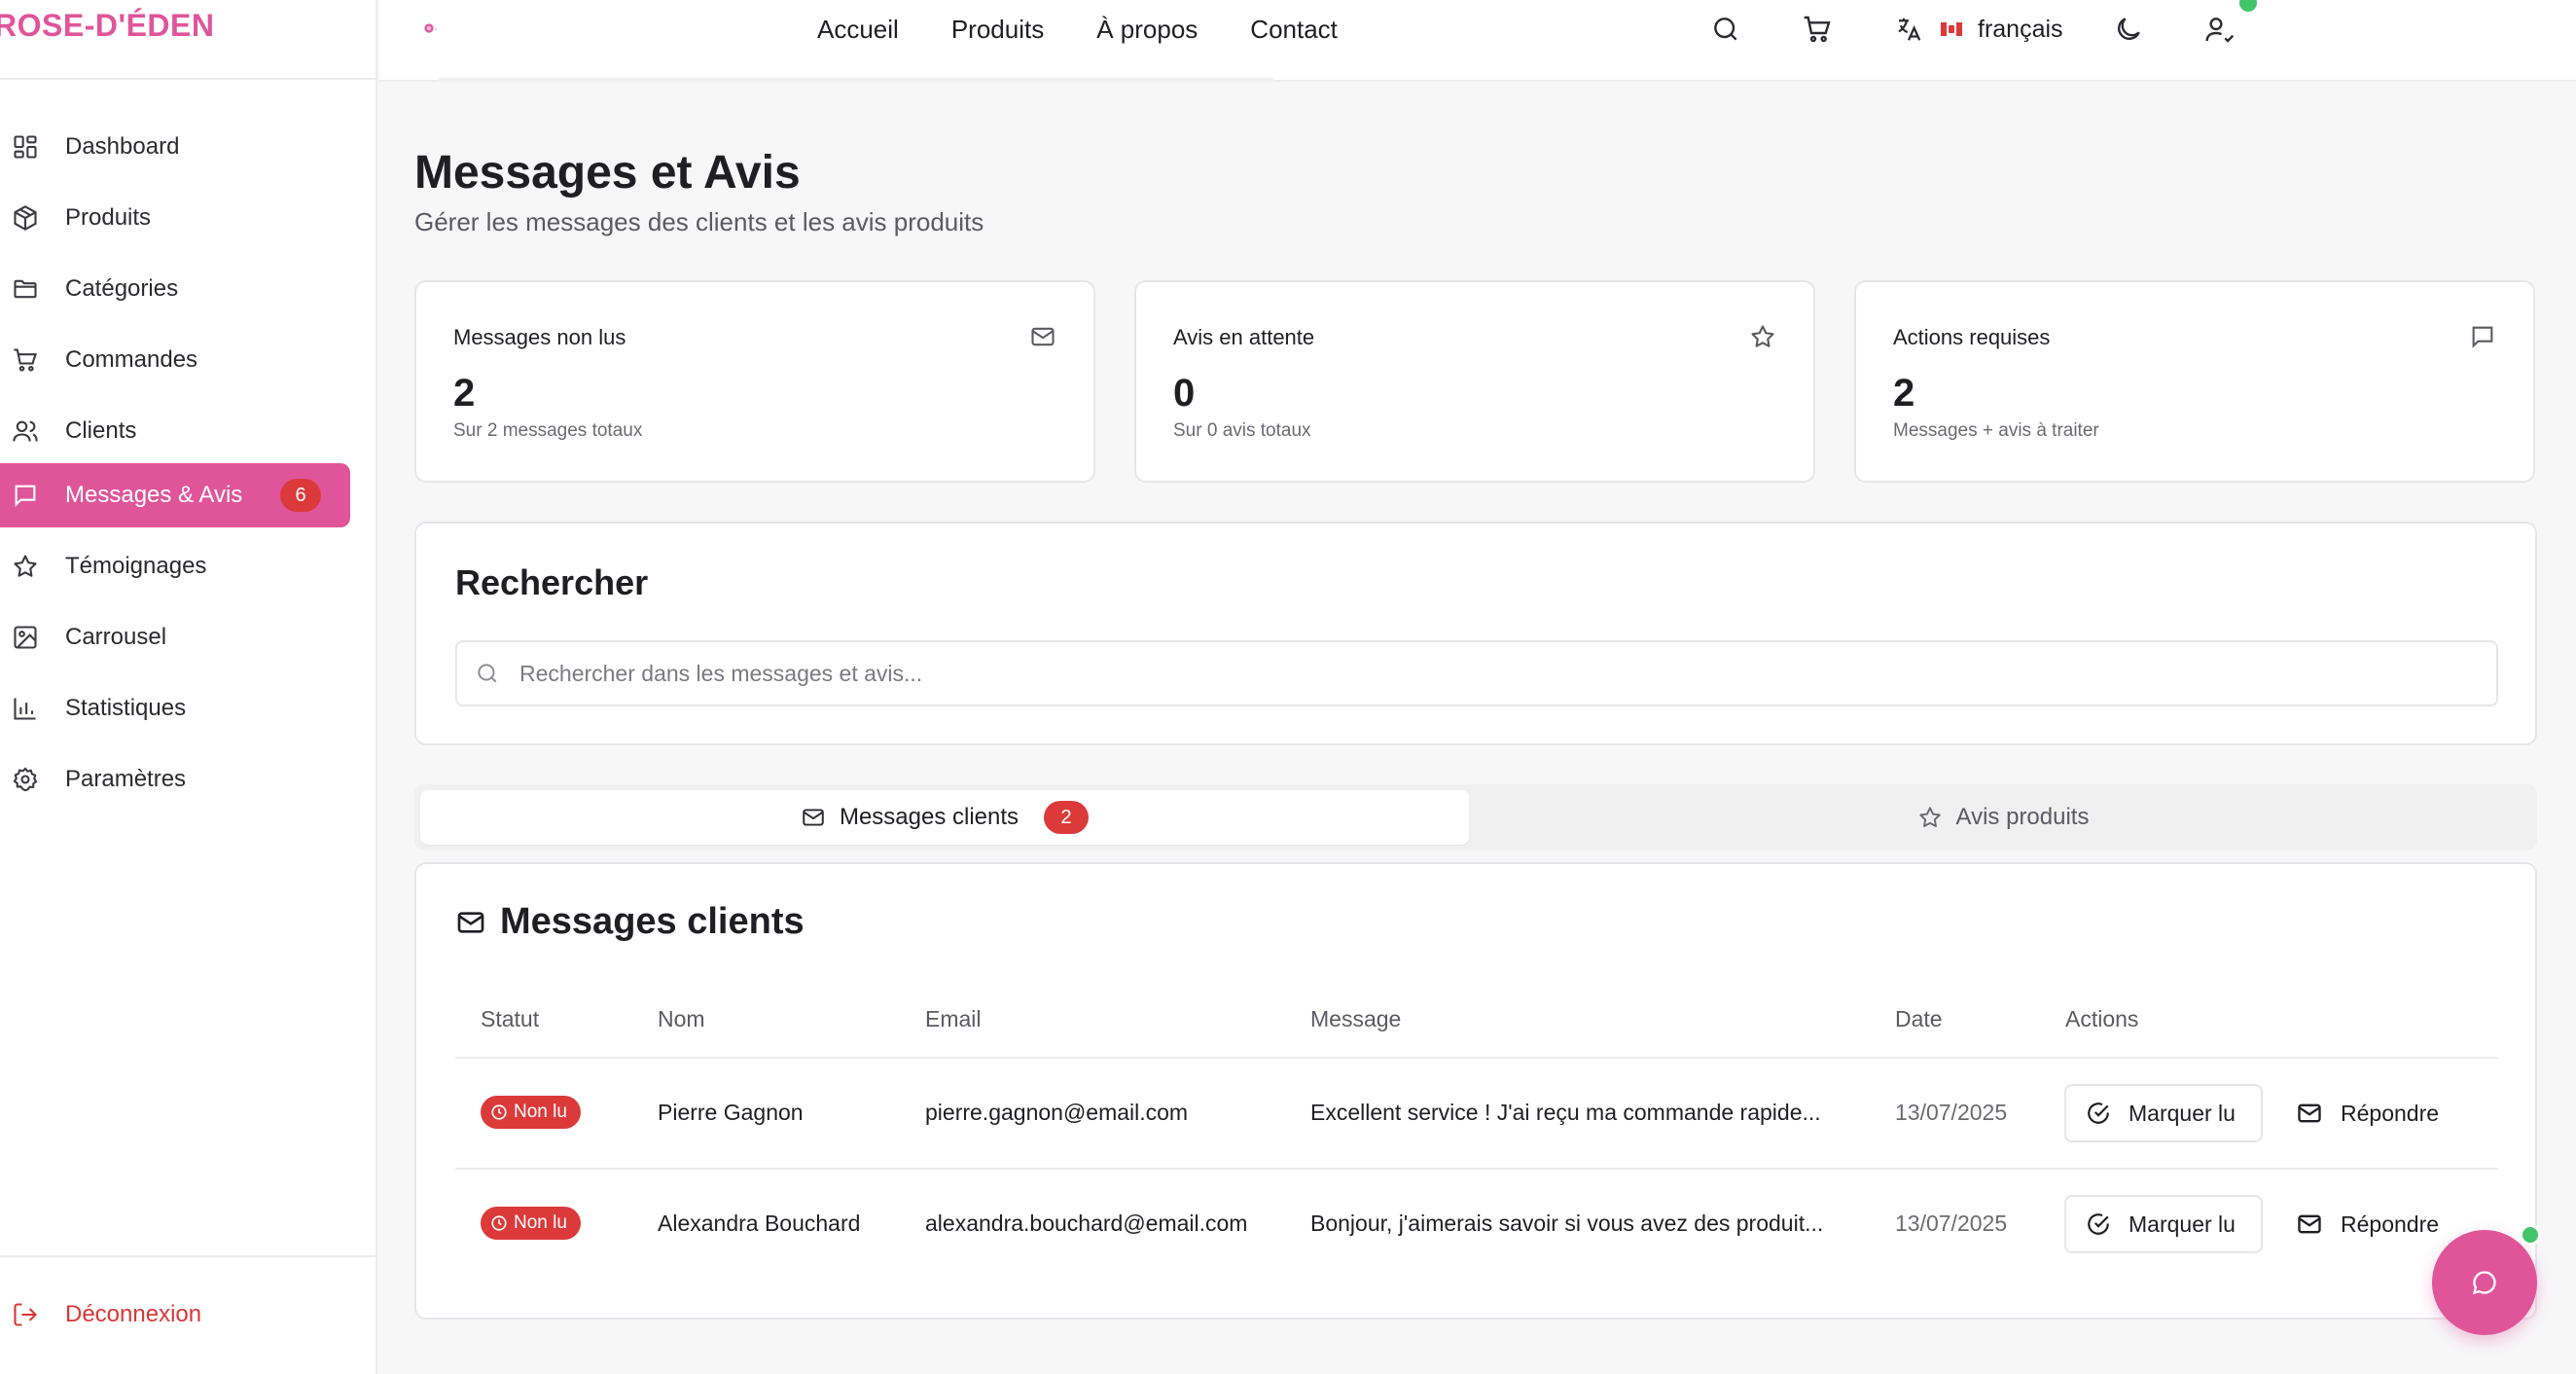 This screenshot has height=1374, width=2576. Describe the element at coordinates (856, 80) in the screenshot. I see `topbar-underline` at that location.